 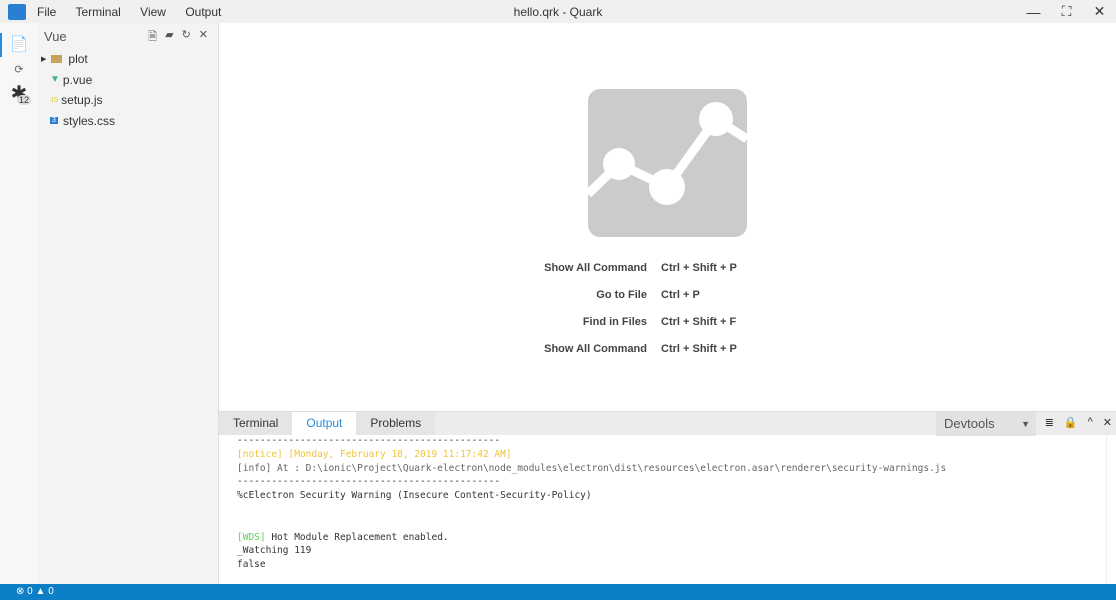 I want to click on log-text: Hot Module Replacement enabled., so click(x=357, y=537).